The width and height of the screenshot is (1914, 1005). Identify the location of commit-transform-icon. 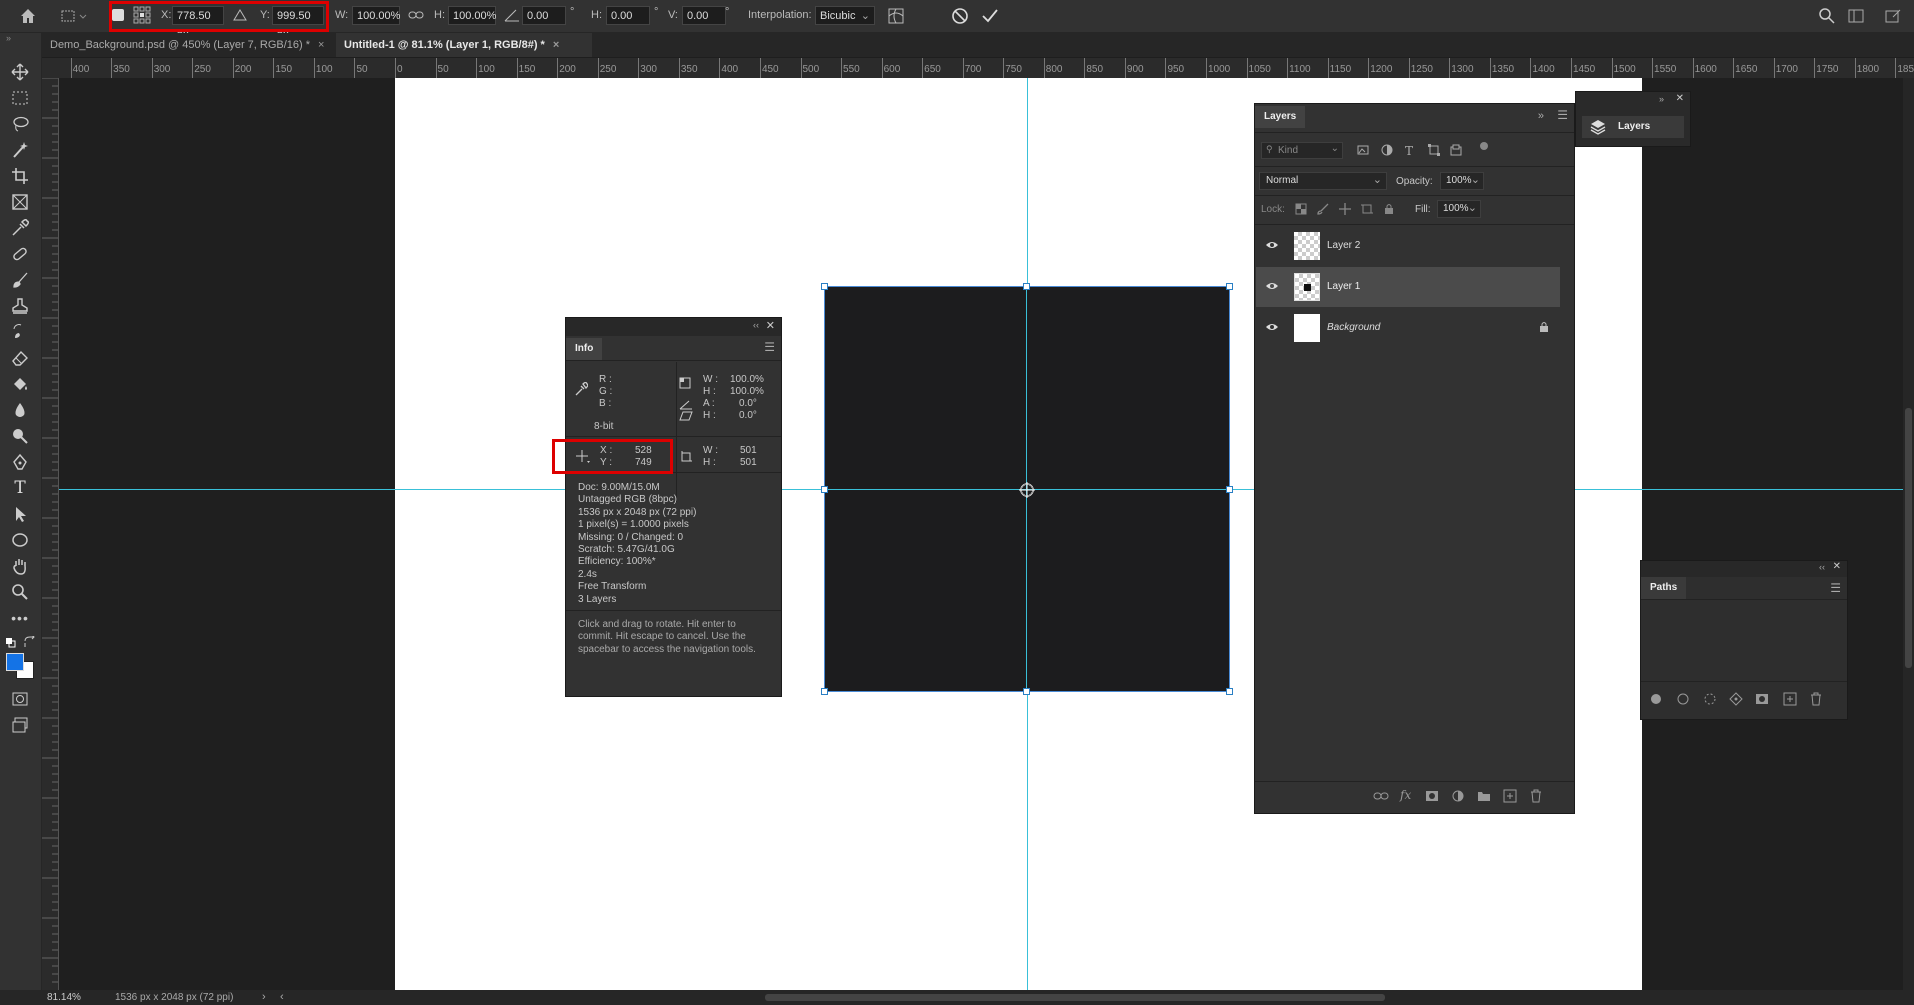
(990, 16).